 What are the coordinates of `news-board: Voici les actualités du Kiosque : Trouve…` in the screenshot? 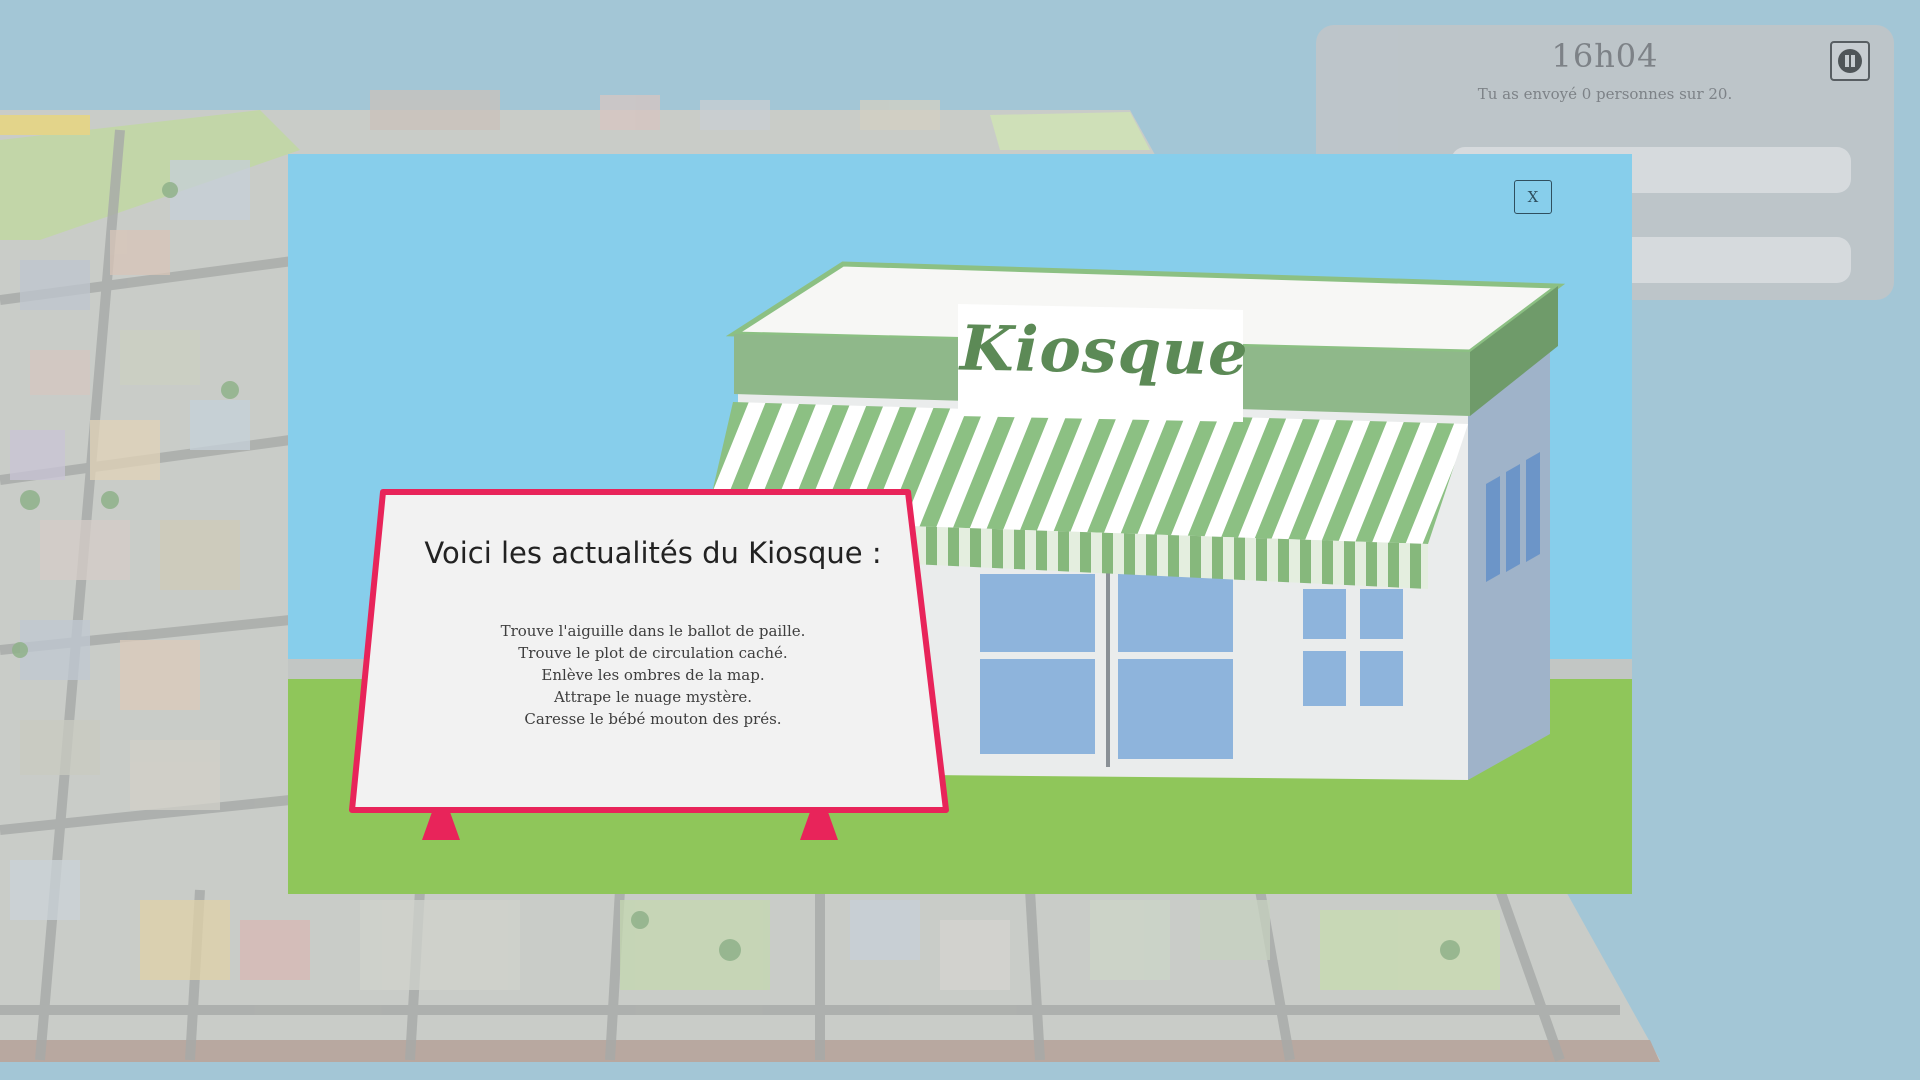 It's located at (653, 664).